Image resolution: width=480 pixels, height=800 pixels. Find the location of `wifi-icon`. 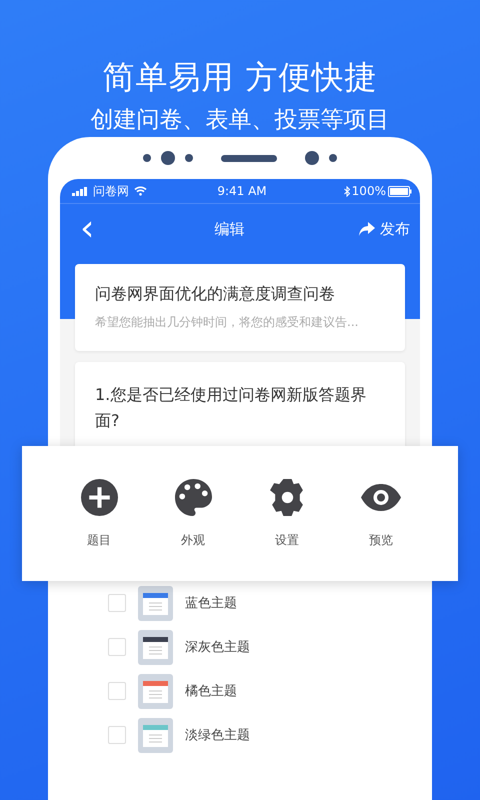

wifi-icon is located at coordinates (140, 191).